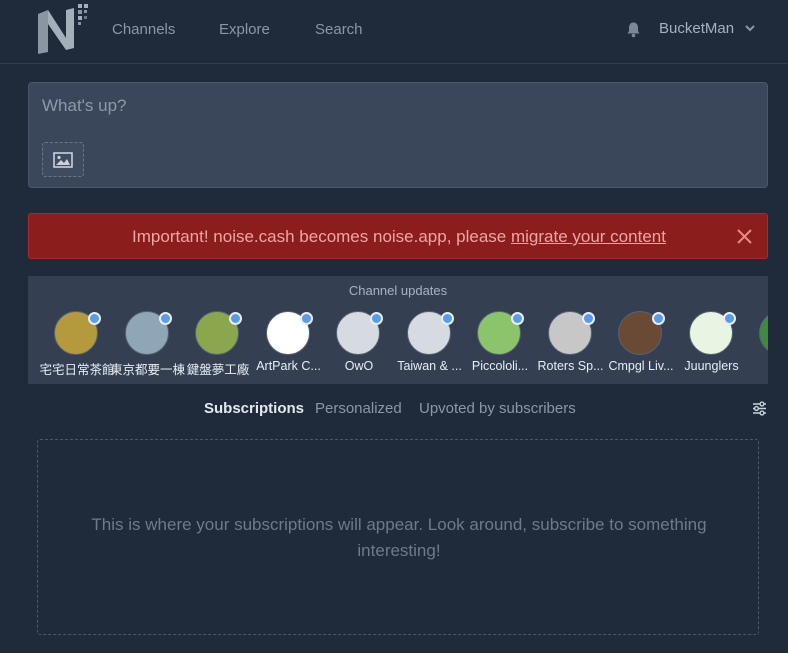 The image size is (788, 653). Describe the element at coordinates (755, 368) in the screenshot. I see `channel-name: 鼠鼠` at that location.